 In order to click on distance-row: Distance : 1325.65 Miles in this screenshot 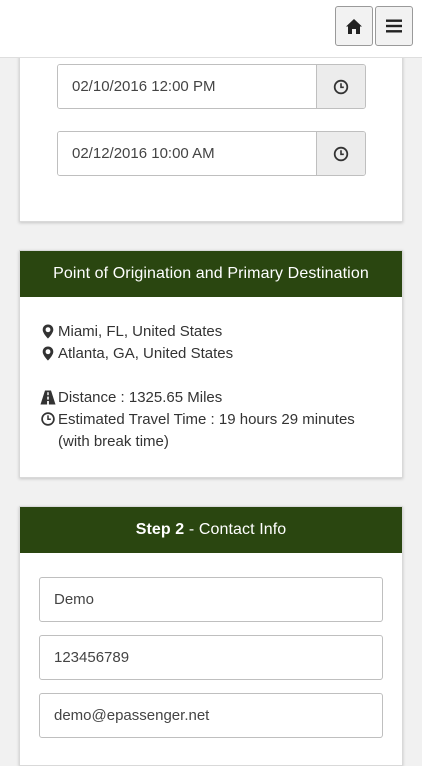, I will do `click(211, 398)`.